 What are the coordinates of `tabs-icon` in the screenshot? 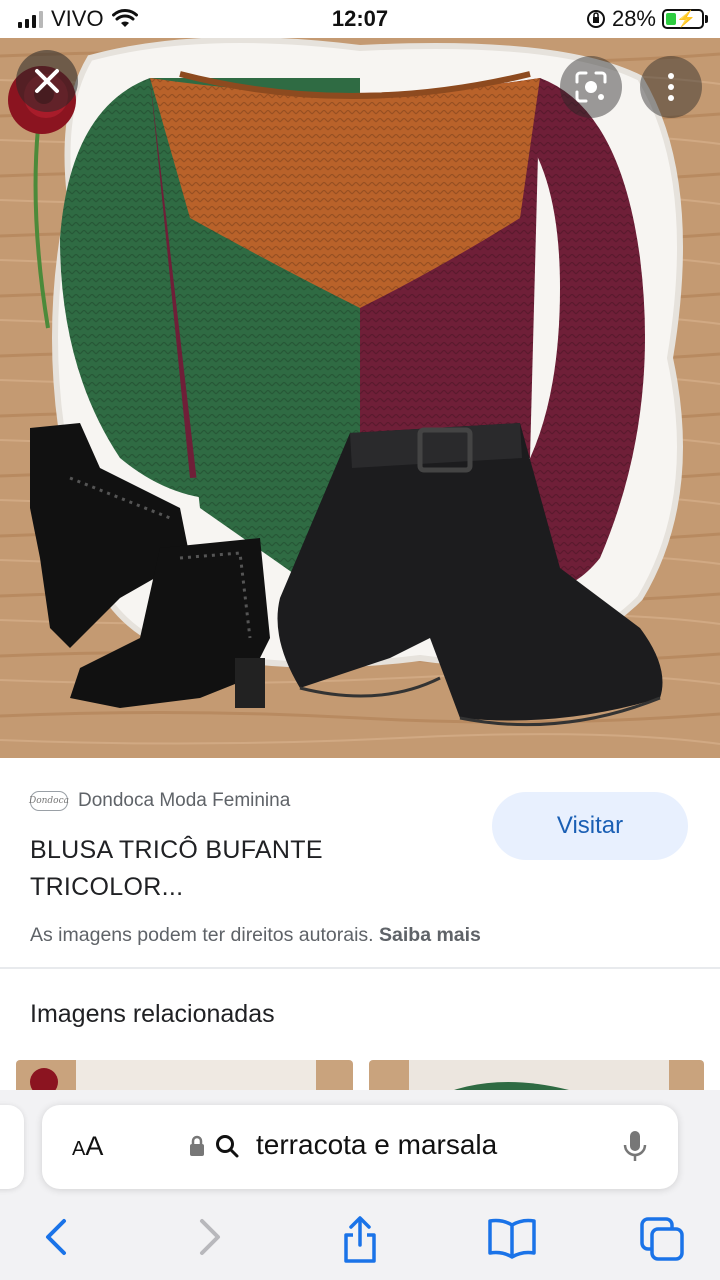 It's located at (662, 1239).